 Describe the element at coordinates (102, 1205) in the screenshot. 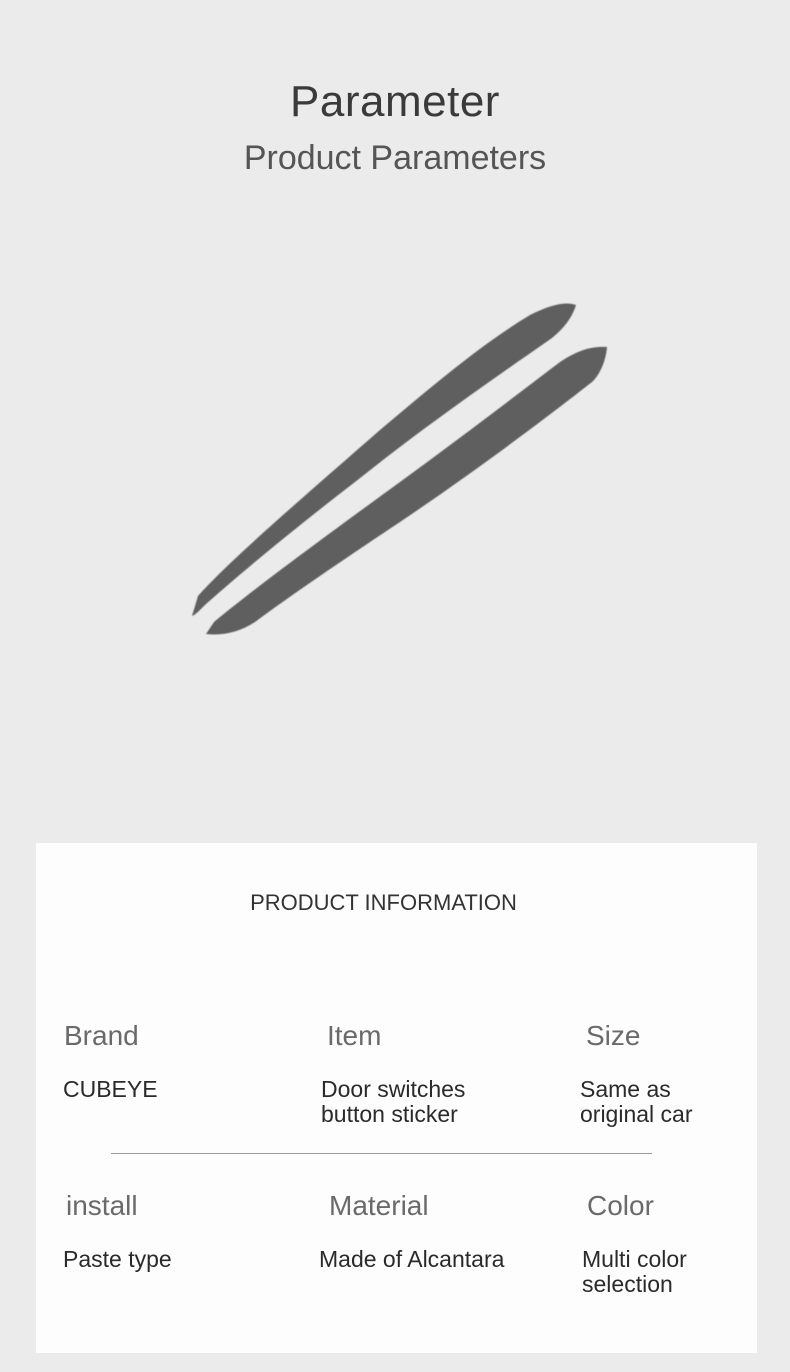

I see `install-label: install` at that location.